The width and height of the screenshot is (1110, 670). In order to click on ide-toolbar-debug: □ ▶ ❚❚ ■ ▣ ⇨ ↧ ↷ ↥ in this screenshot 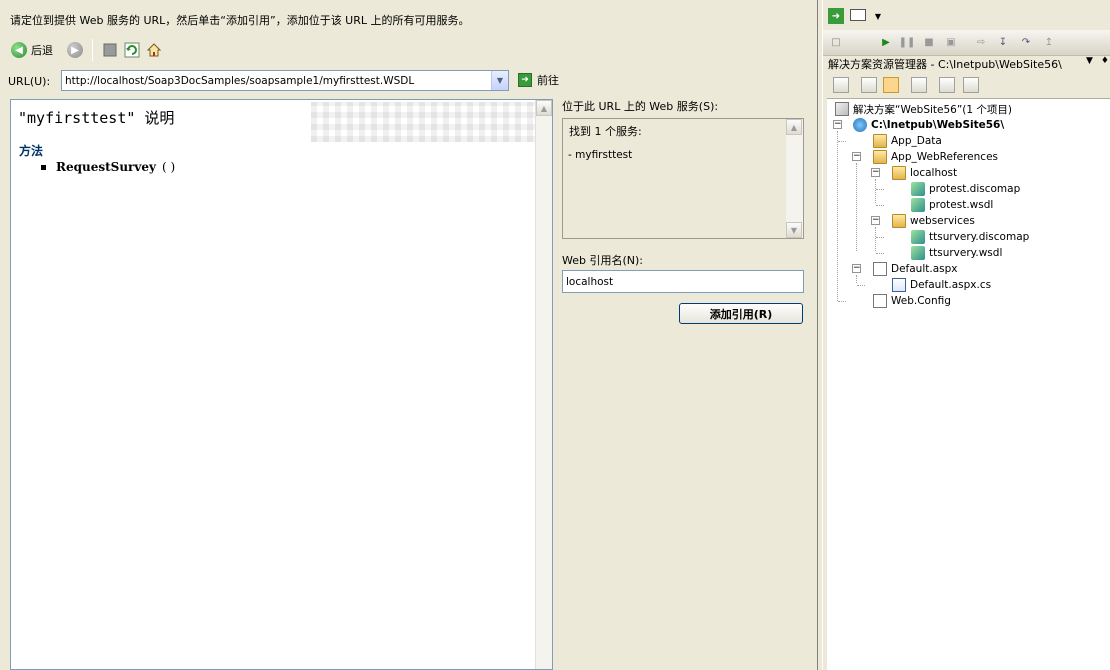, I will do `click(966, 43)`.